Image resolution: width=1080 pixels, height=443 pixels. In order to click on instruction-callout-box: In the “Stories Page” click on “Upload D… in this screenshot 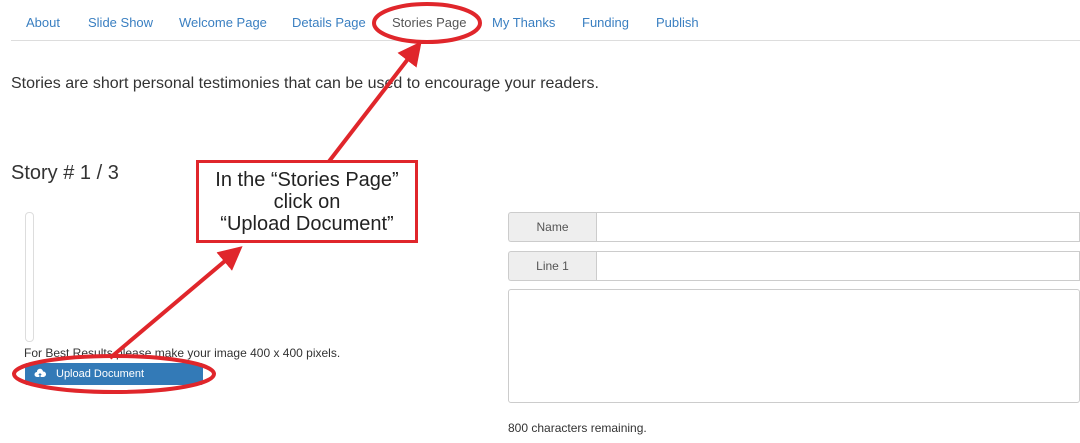, I will do `click(307, 201)`.